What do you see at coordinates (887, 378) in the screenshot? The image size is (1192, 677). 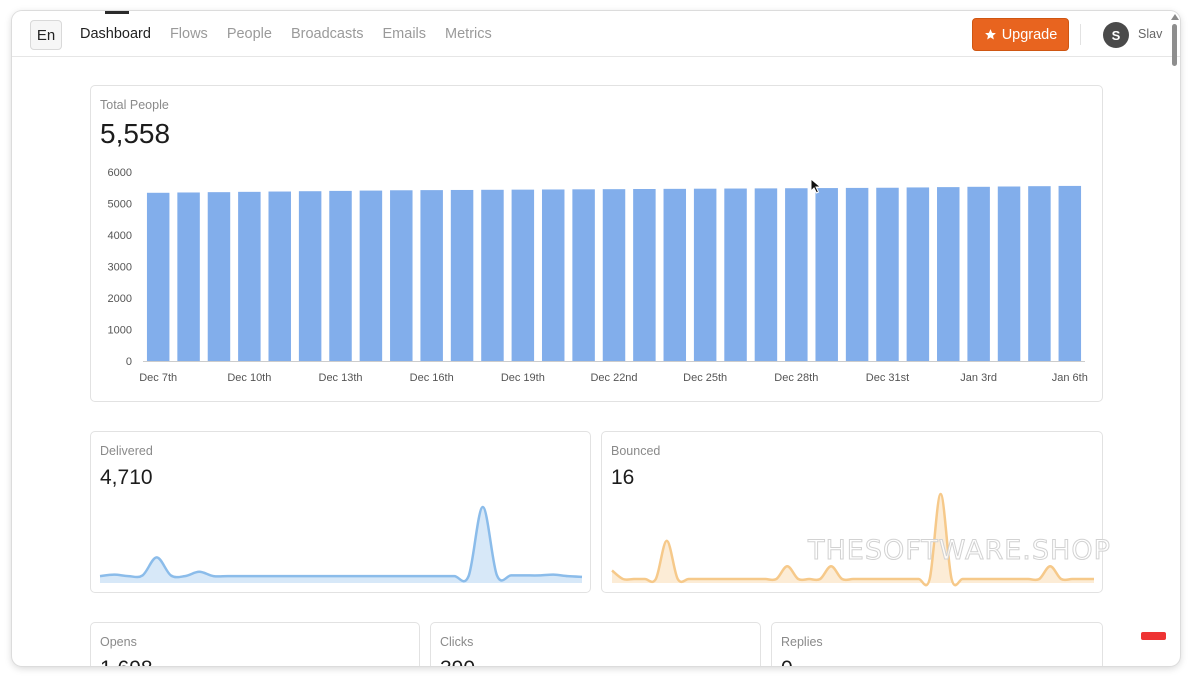 I see `x-tick-label: Dec 31st` at bounding box center [887, 378].